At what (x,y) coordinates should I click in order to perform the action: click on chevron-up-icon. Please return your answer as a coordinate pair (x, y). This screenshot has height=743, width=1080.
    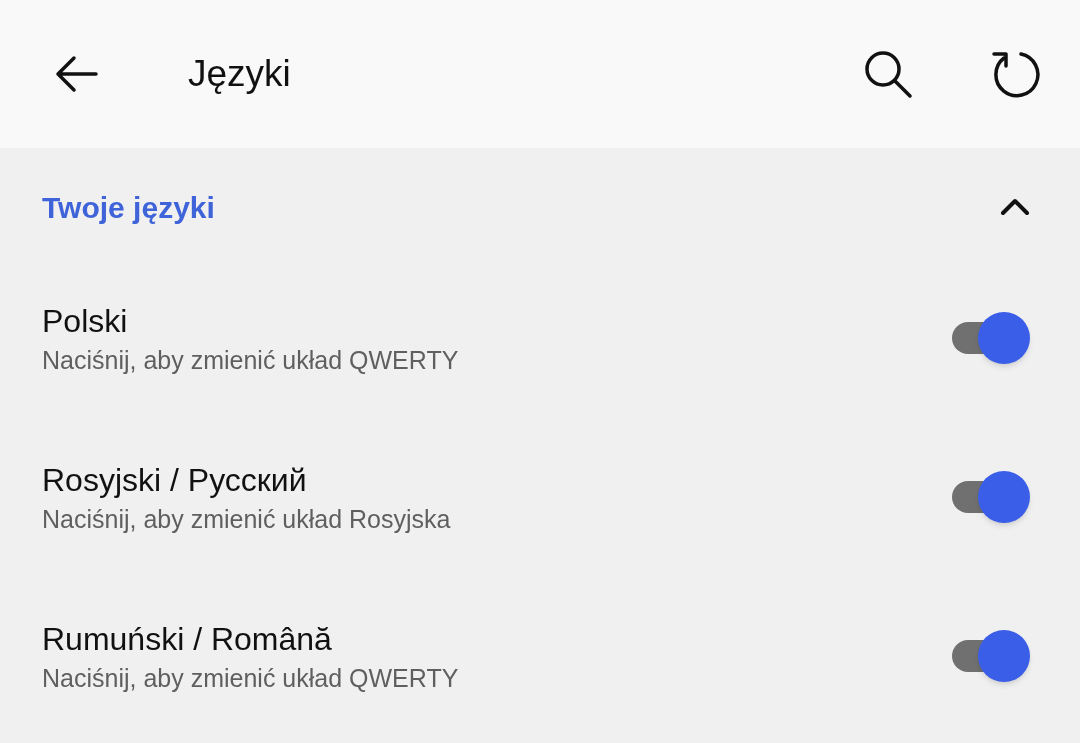
    Looking at the image, I should click on (1015, 207).